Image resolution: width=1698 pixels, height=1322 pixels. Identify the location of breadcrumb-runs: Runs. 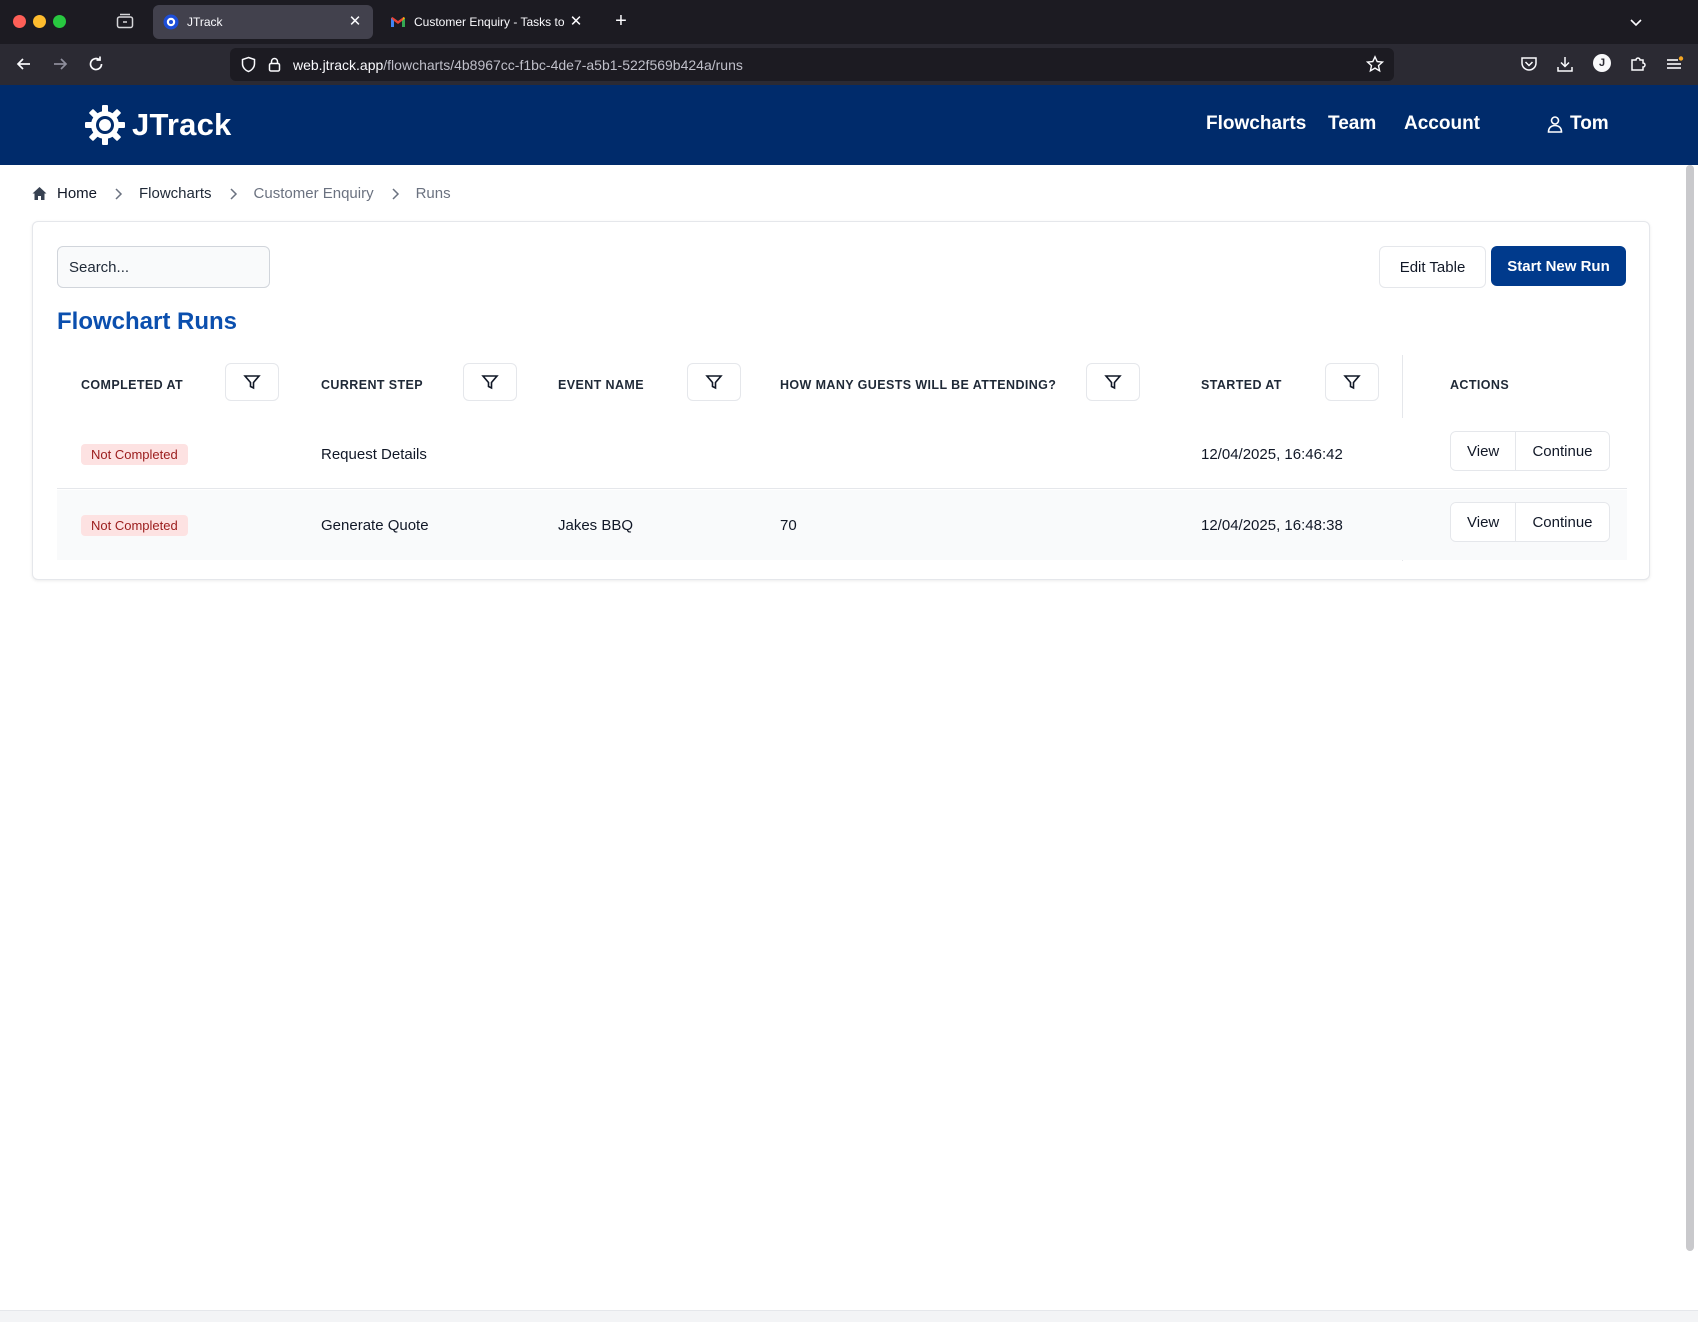
(433, 193).